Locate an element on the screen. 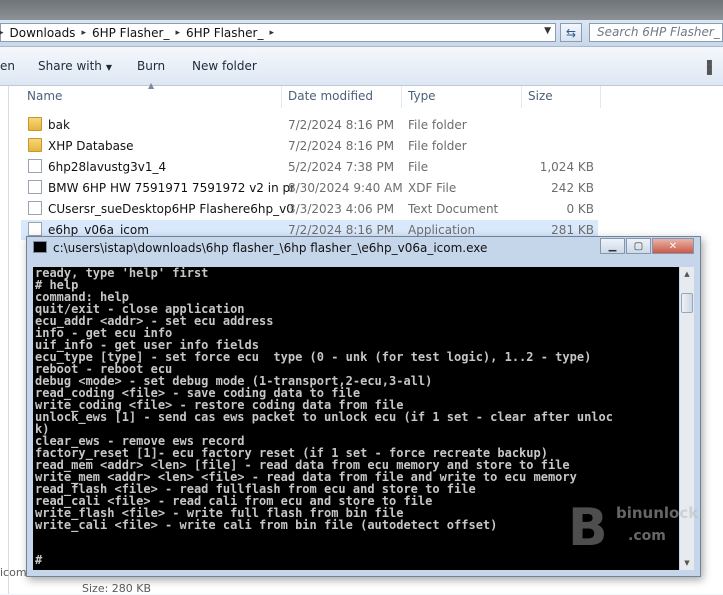  text-file-icon is located at coordinates (35, 208).